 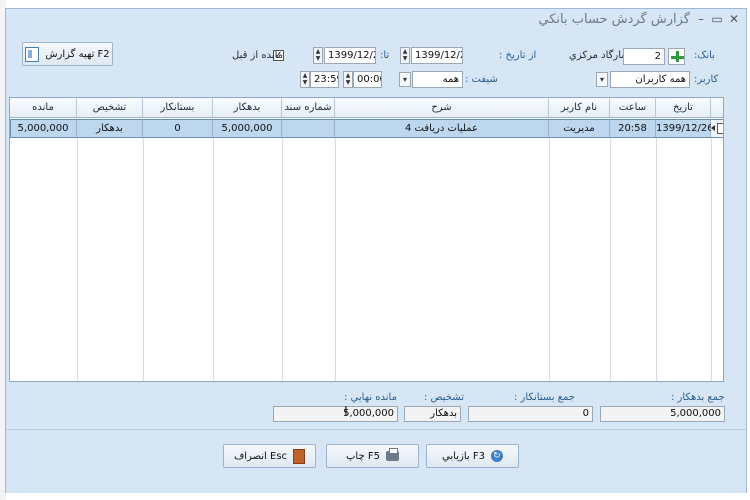 I want to click on col-header-description: شرح, so click(x=442, y=108).